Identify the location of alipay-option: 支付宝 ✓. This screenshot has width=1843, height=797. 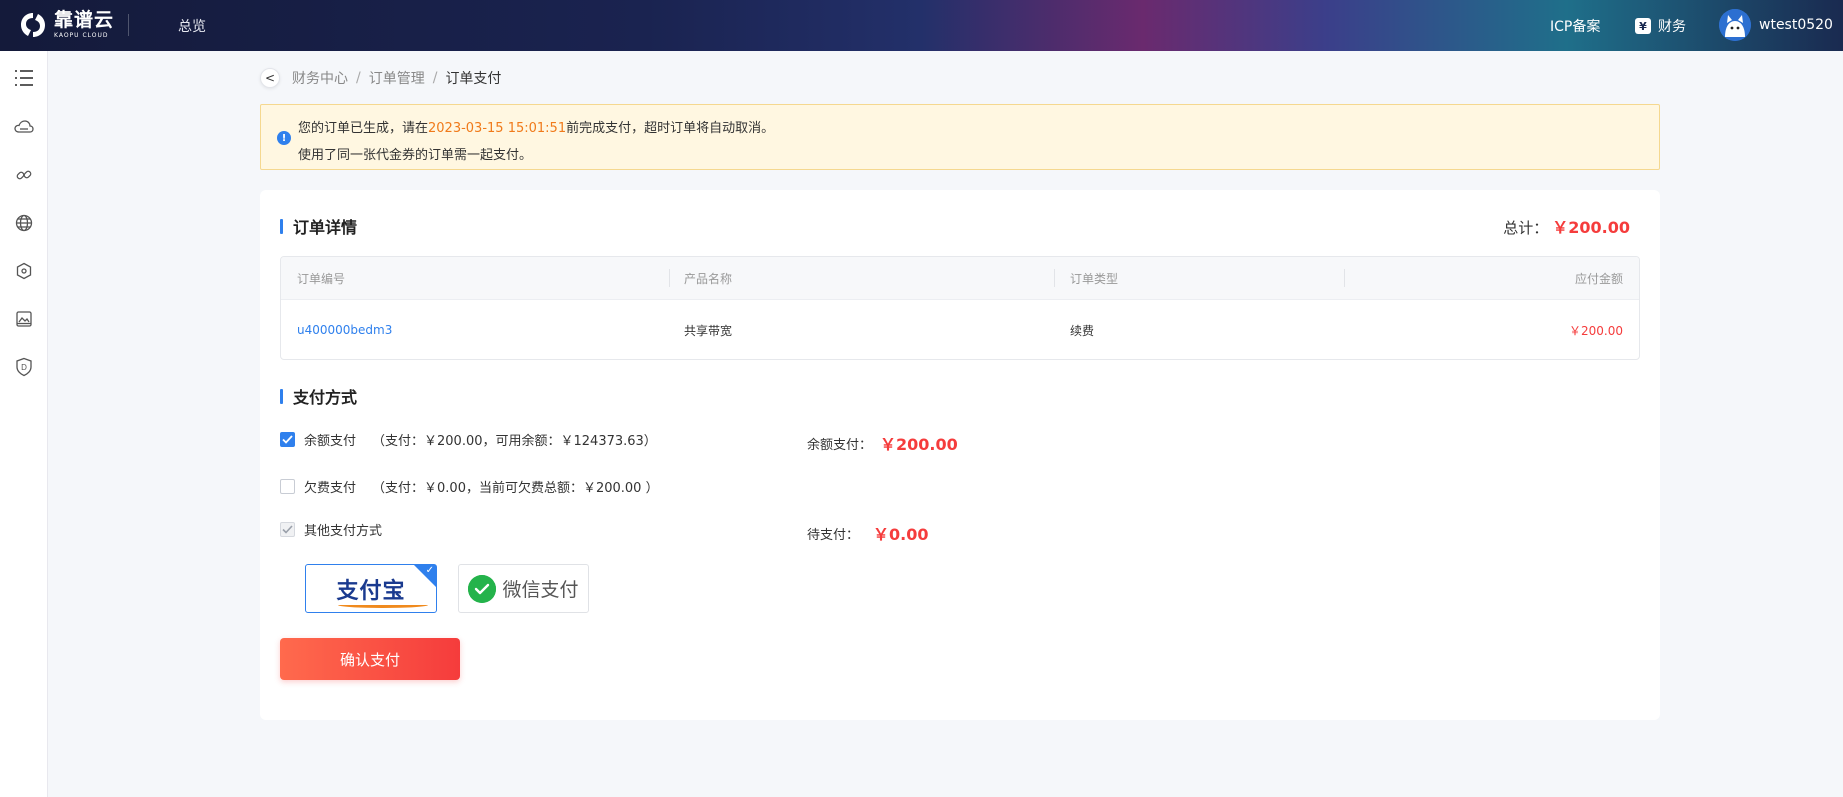
(371, 588).